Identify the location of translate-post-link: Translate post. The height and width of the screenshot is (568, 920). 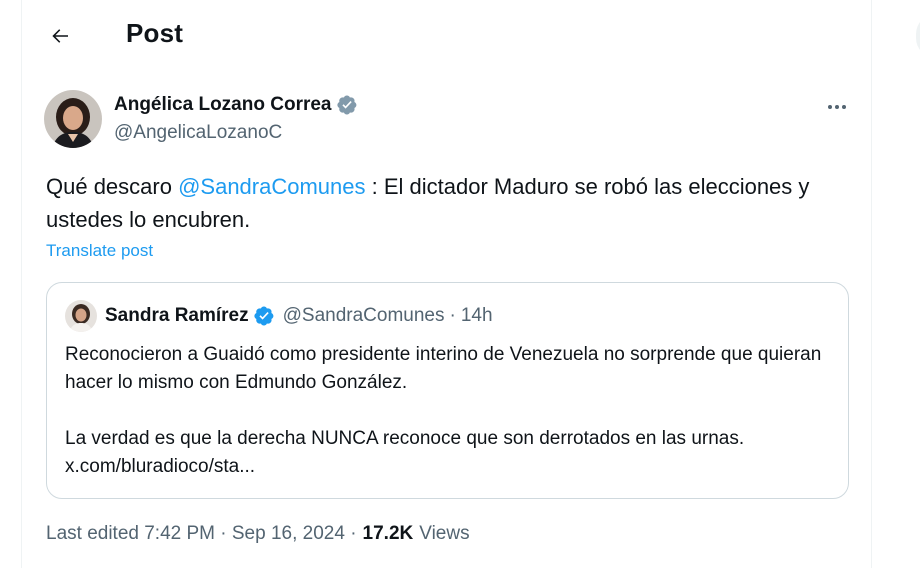
(99, 251).